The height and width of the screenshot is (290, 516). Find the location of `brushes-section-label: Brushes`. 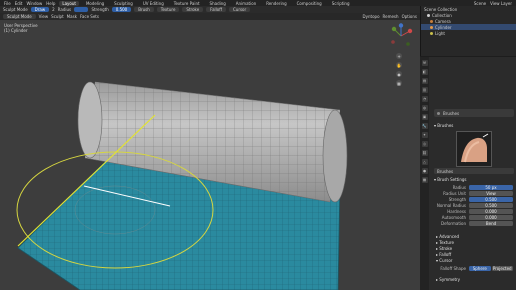

brushes-section-label: Brushes is located at coordinates (445, 125).